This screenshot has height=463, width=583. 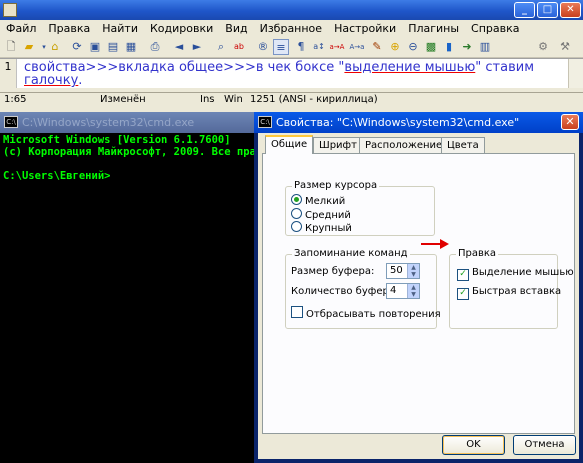 What do you see at coordinates (517, 291) in the screenshot?
I see `insert-mode-label: Быстрая вставка` at bounding box center [517, 291].